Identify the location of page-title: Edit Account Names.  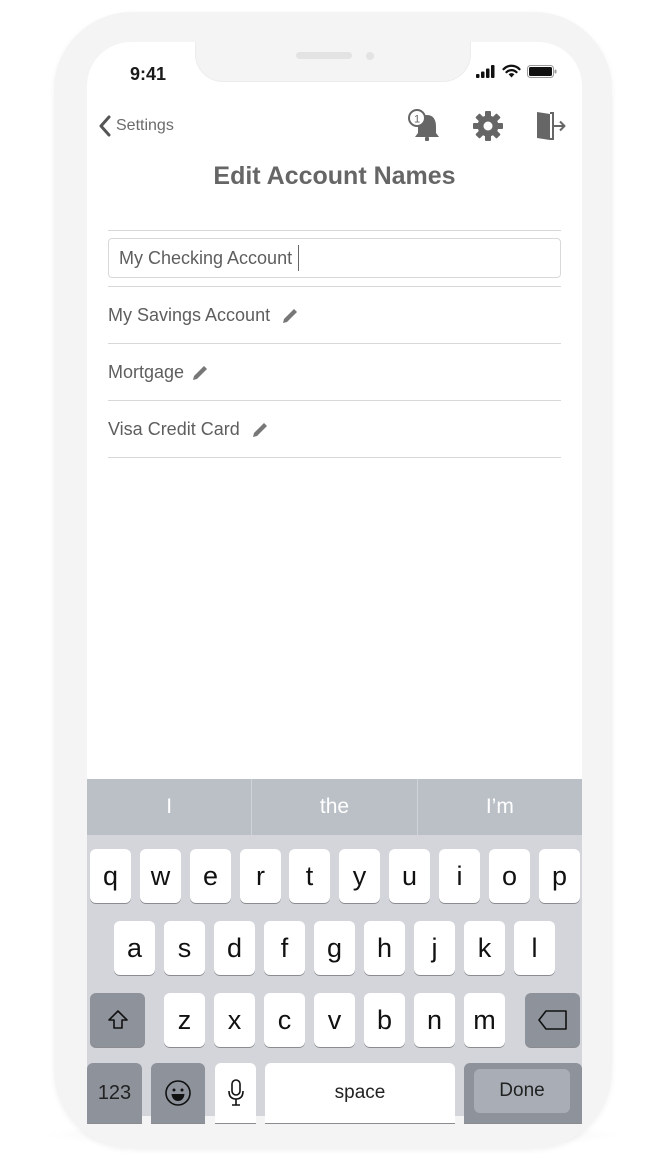
(334, 176).